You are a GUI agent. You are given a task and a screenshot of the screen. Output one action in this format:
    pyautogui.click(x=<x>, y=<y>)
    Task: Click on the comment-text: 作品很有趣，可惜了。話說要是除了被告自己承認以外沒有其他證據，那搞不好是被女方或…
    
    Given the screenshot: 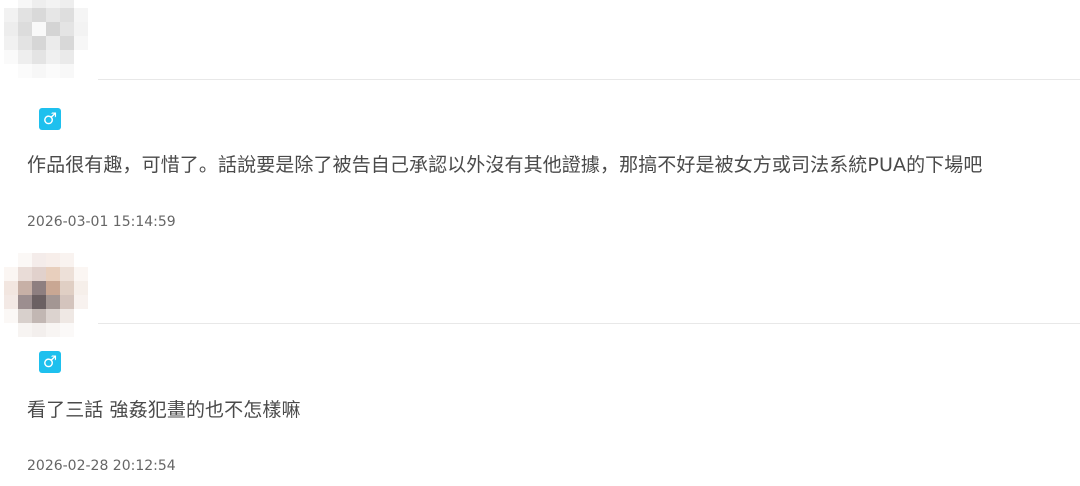 What is the action you would take?
    pyautogui.click(x=505, y=165)
    